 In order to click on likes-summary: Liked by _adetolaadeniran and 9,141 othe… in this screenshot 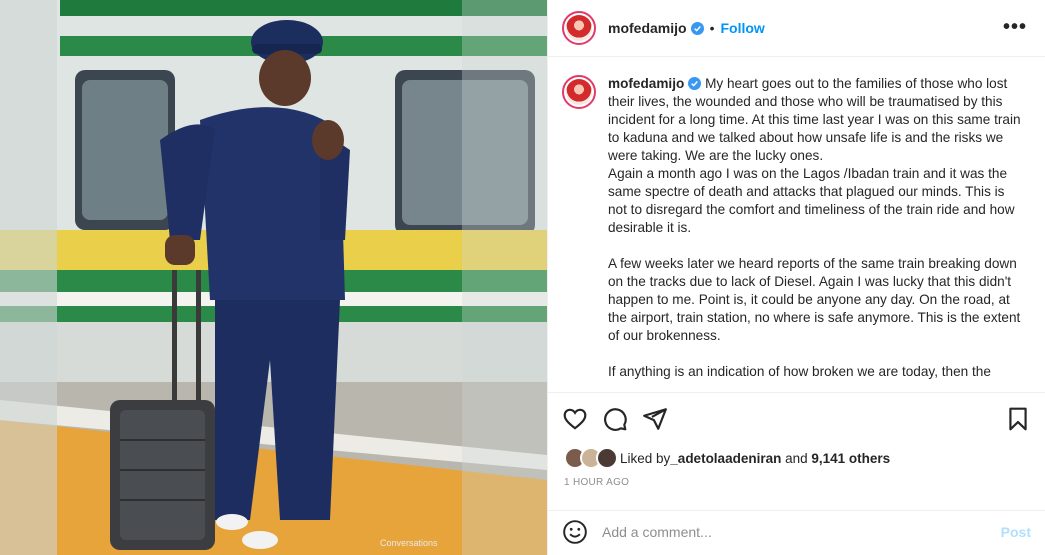, I will do `click(796, 458)`.